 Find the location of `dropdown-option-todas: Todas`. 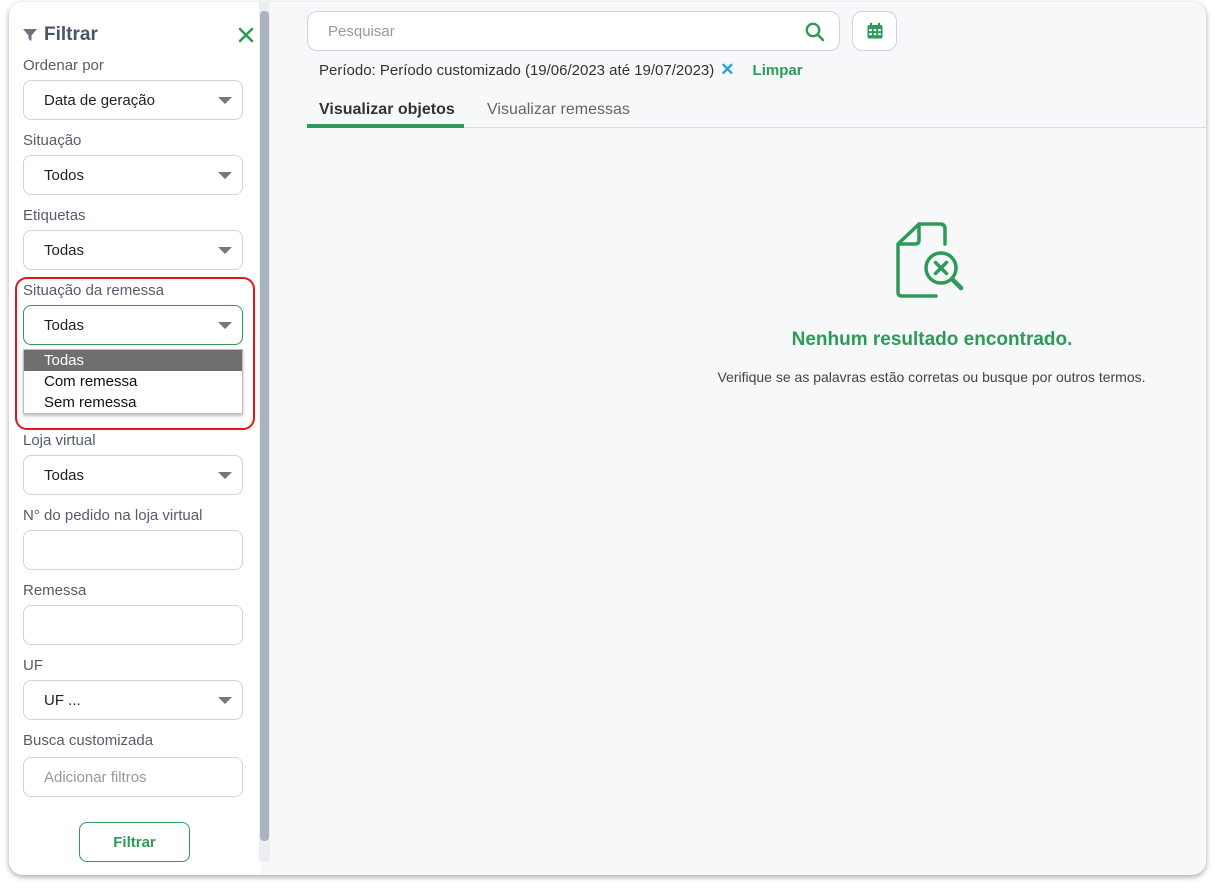

dropdown-option-todas: Todas is located at coordinates (133, 360).